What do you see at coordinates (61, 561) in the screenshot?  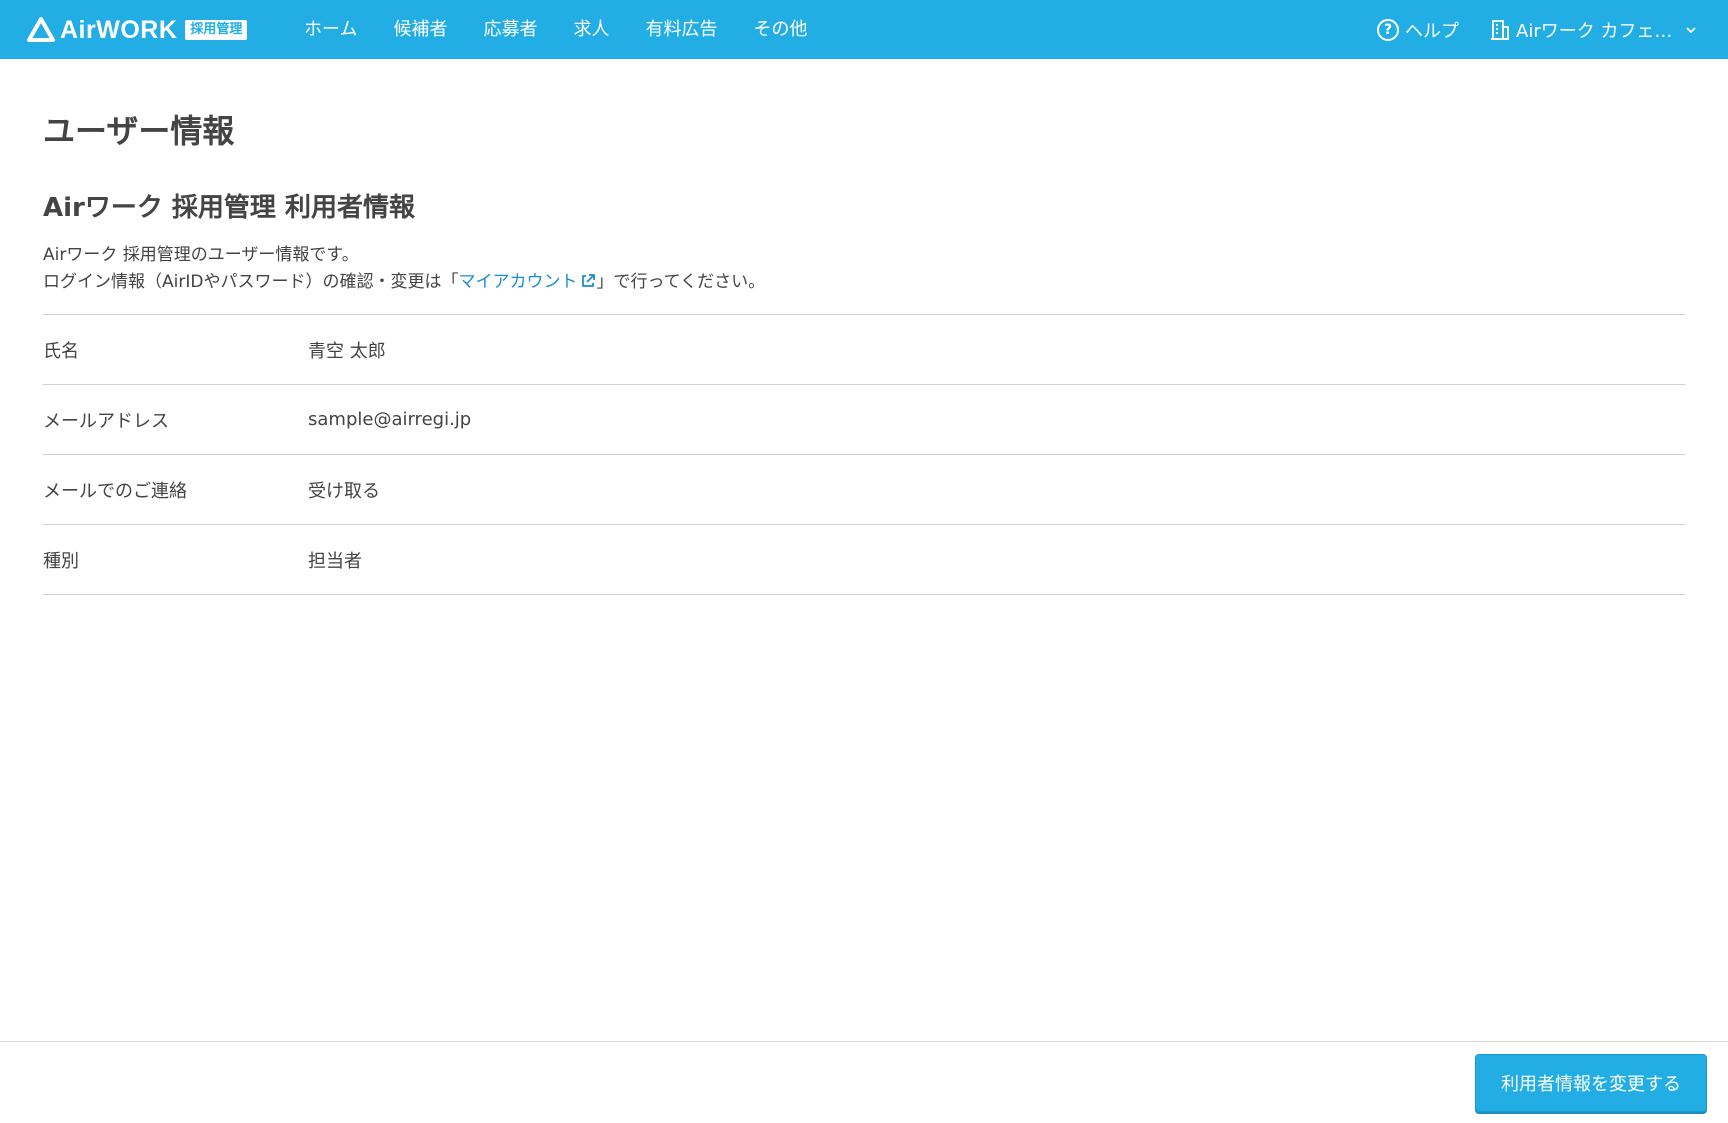 I see `row-label-type: 種別` at bounding box center [61, 561].